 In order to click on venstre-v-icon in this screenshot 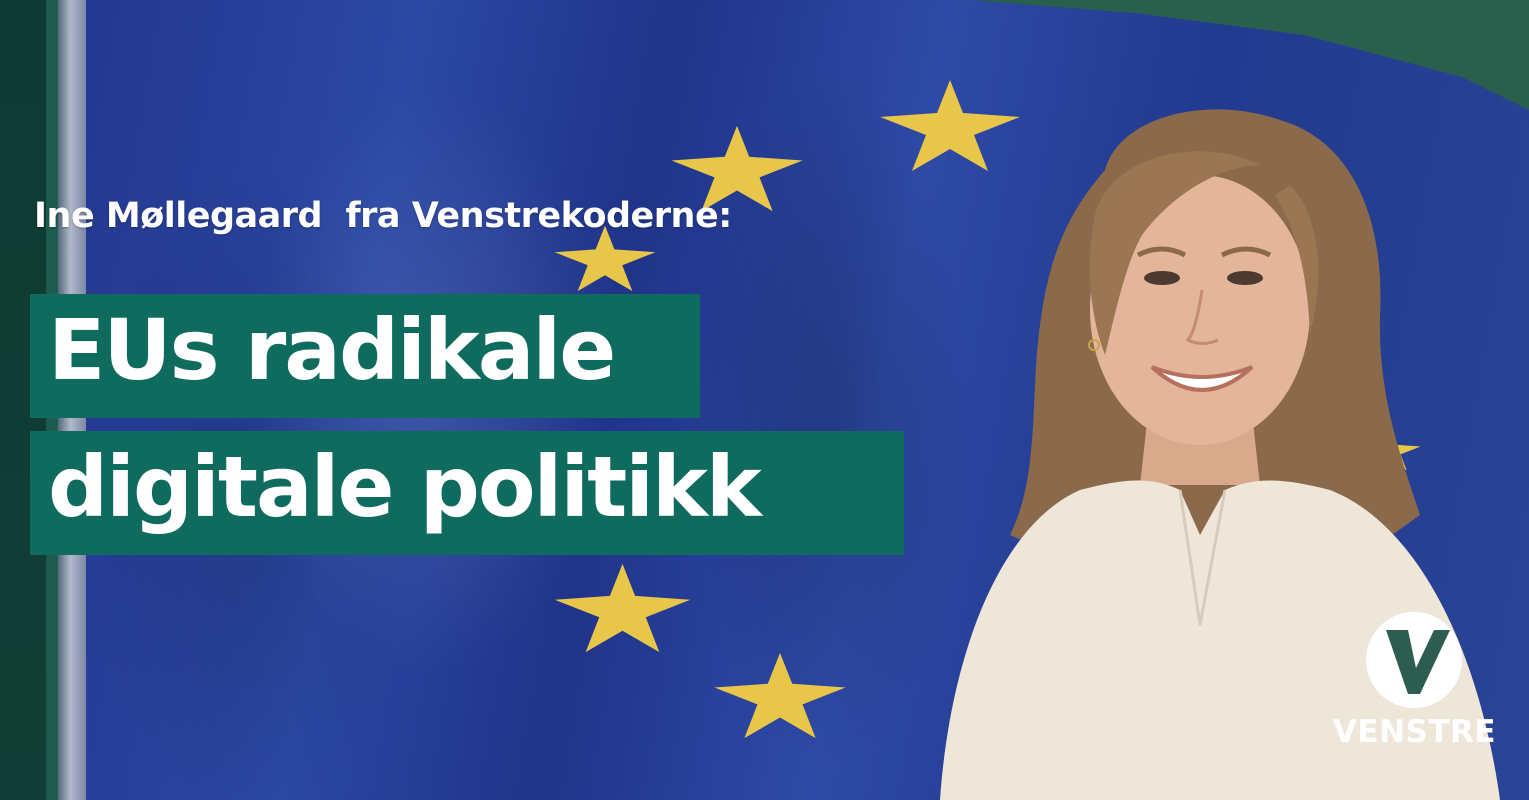, I will do `click(1414, 660)`.